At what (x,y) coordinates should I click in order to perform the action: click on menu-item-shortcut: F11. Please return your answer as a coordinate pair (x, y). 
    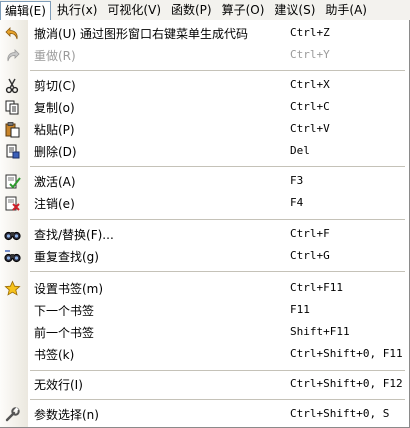
    Looking at the image, I should click on (300, 309).